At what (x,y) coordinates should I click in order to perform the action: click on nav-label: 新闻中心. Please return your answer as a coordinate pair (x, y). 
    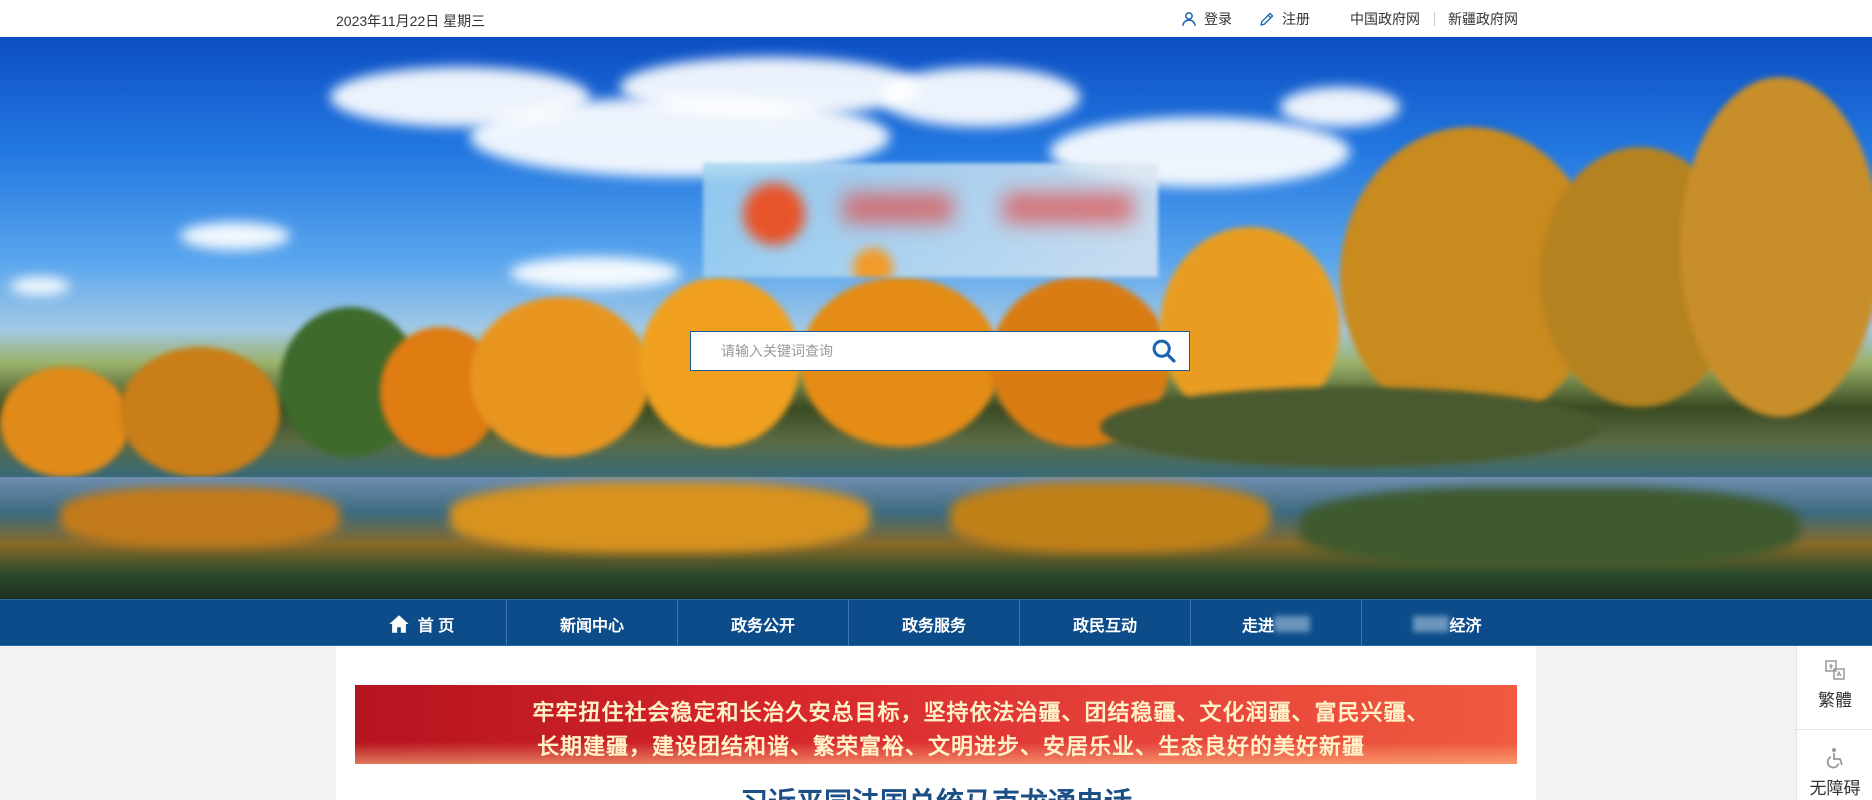
    Looking at the image, I should click on (591, 626).